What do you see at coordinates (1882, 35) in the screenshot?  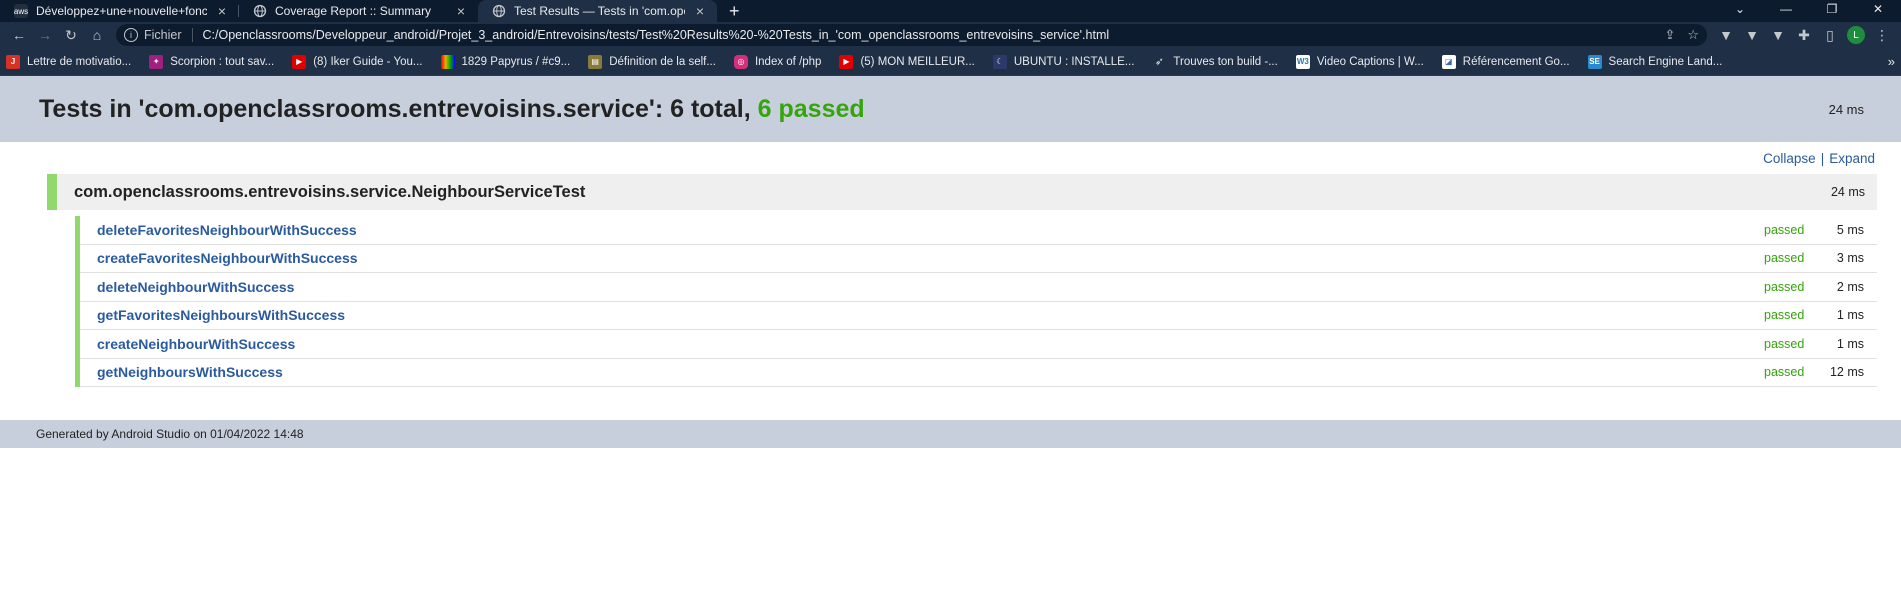 I see `menu-icon: ⋮` at bounding box center [1882, 35].